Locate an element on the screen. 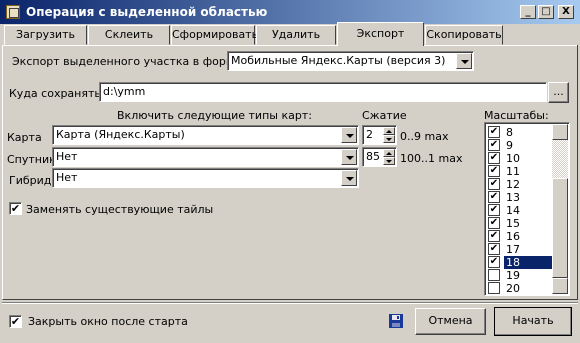  format-select: Мобильные Яндекс.Карты (версия 3) is located at coordinates (350, 61).